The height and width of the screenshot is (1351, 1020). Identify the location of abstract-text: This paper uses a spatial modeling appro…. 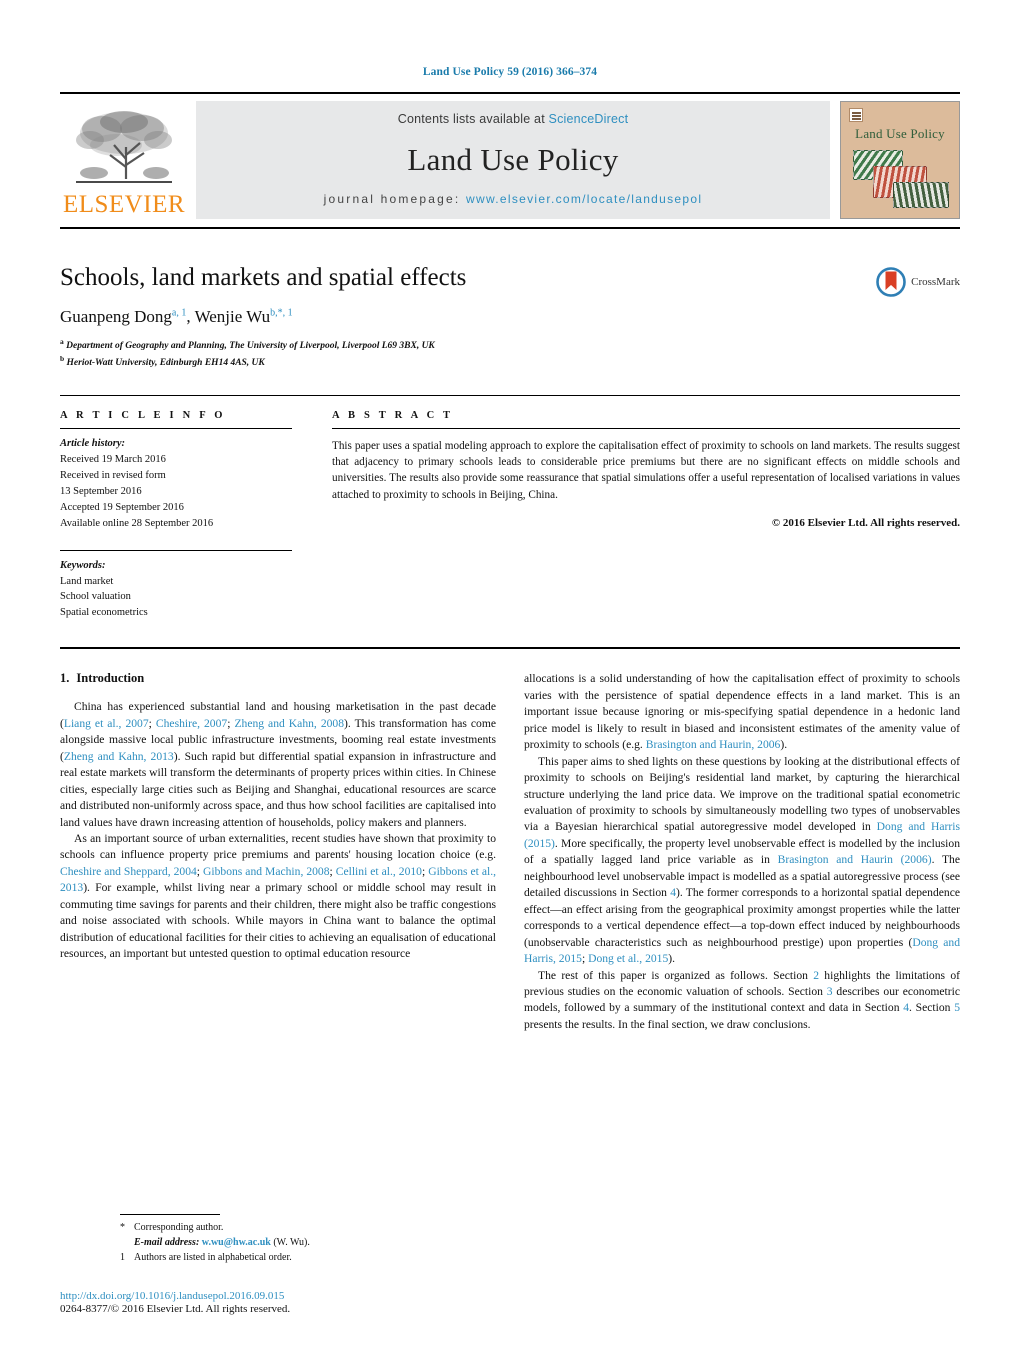
(646, 470).